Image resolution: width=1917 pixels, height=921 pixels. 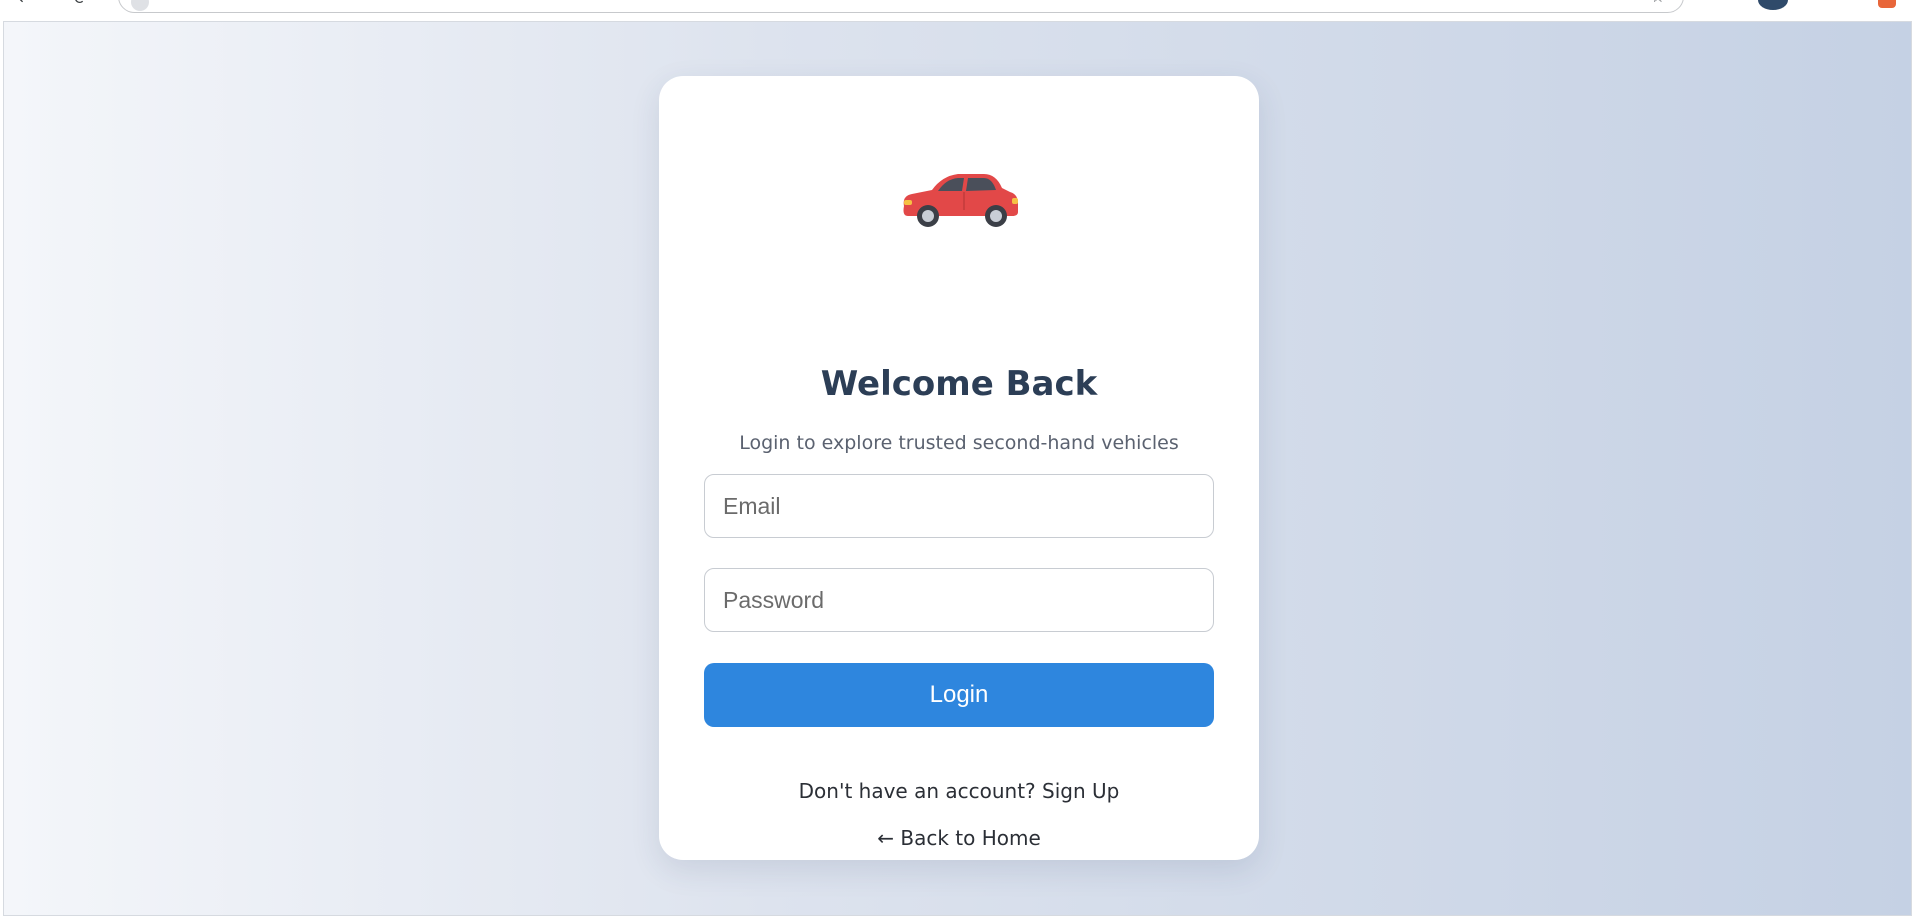 What do you see at coordinates (960, 200) in the screenshot?
I see `car-icon` at bounding box center [960, 200].